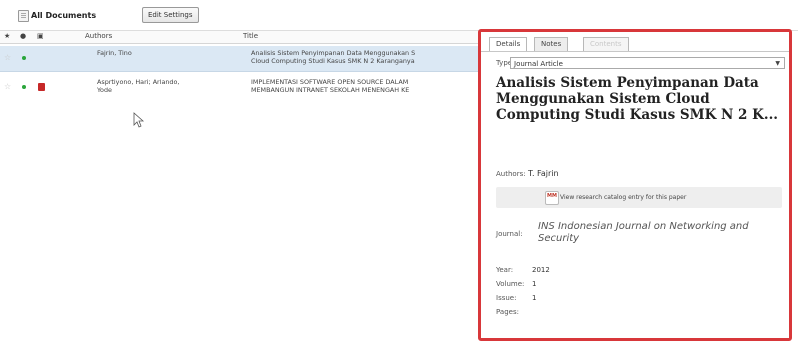  What do you see at coordinates (40, 36) in the screenshot?
I see `file-column-header: ▣` at bounding box center [40, 36].